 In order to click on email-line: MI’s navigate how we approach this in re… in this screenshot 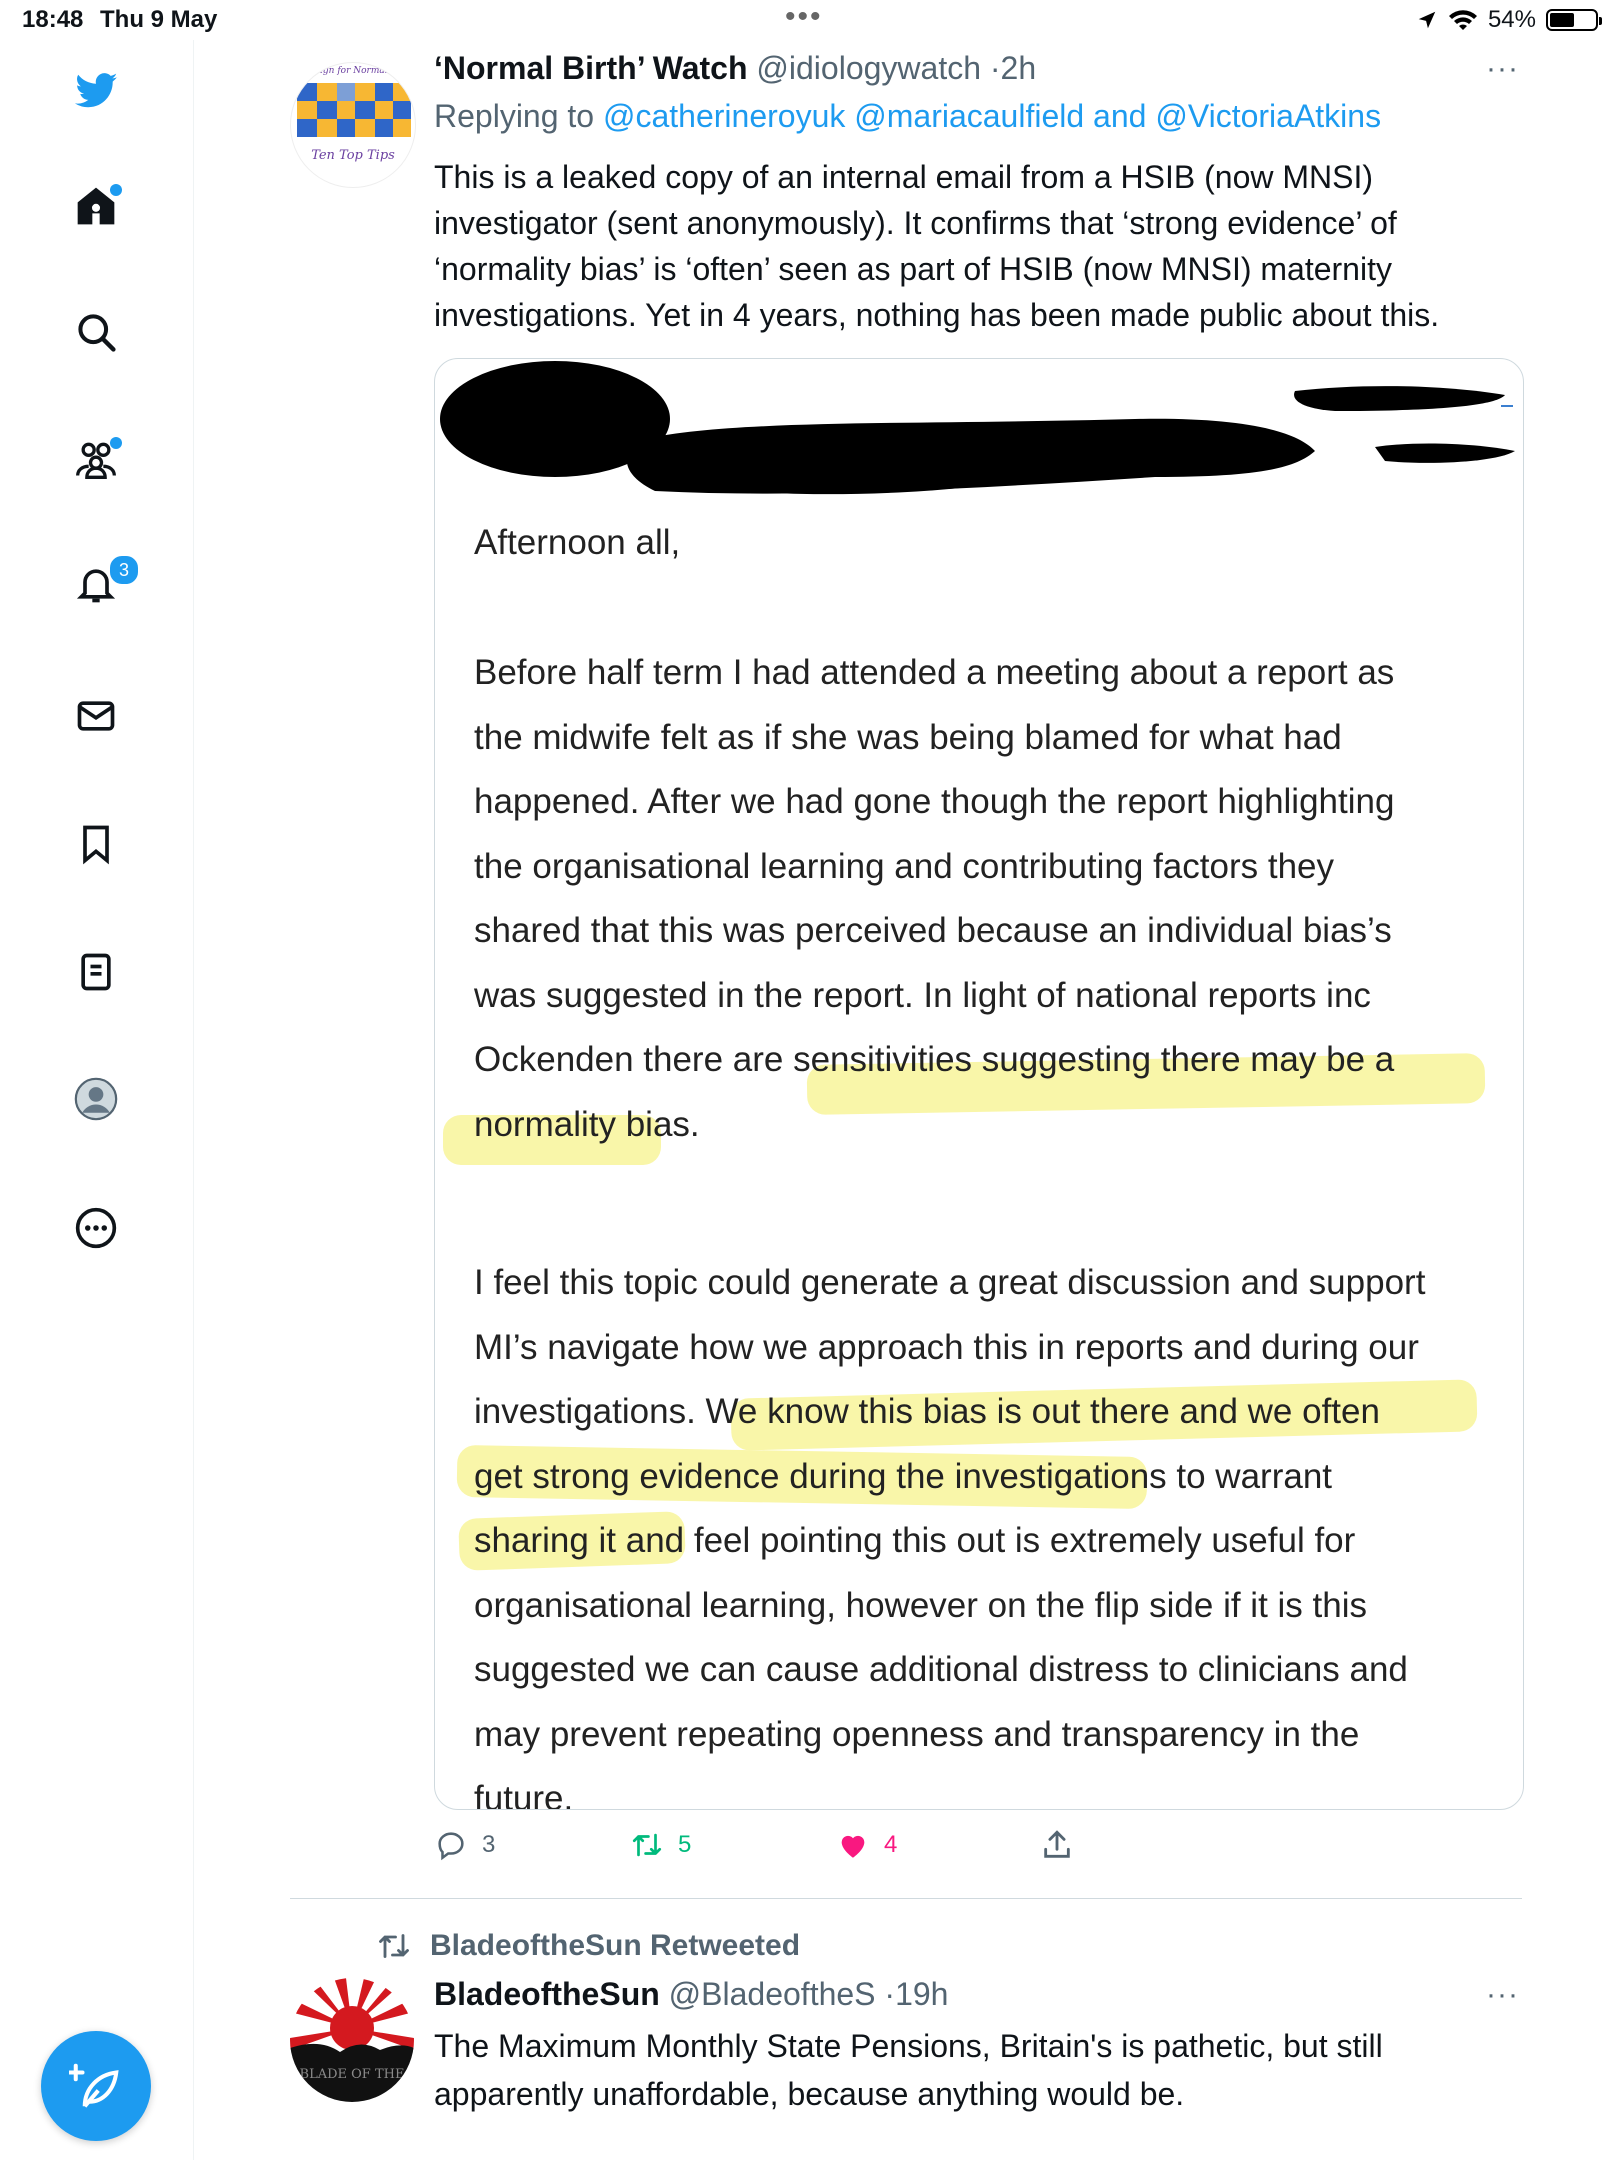, I will do `click(946, 1347)`.